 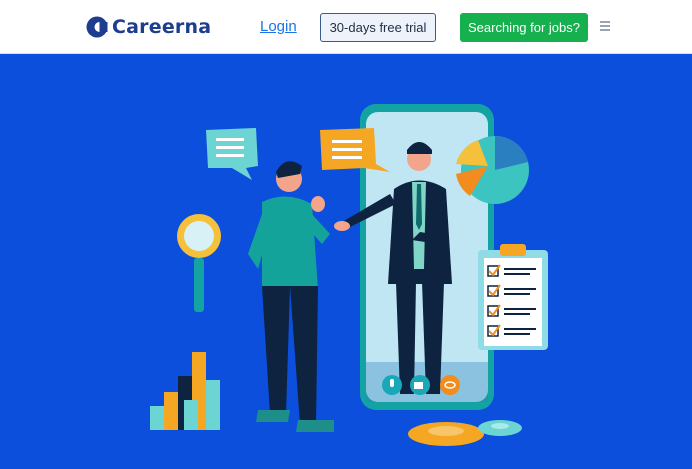 What do you see at coordinates (278, 26) in the screenshot?
I see `login-link: Login` at bounding box center [278, 26].